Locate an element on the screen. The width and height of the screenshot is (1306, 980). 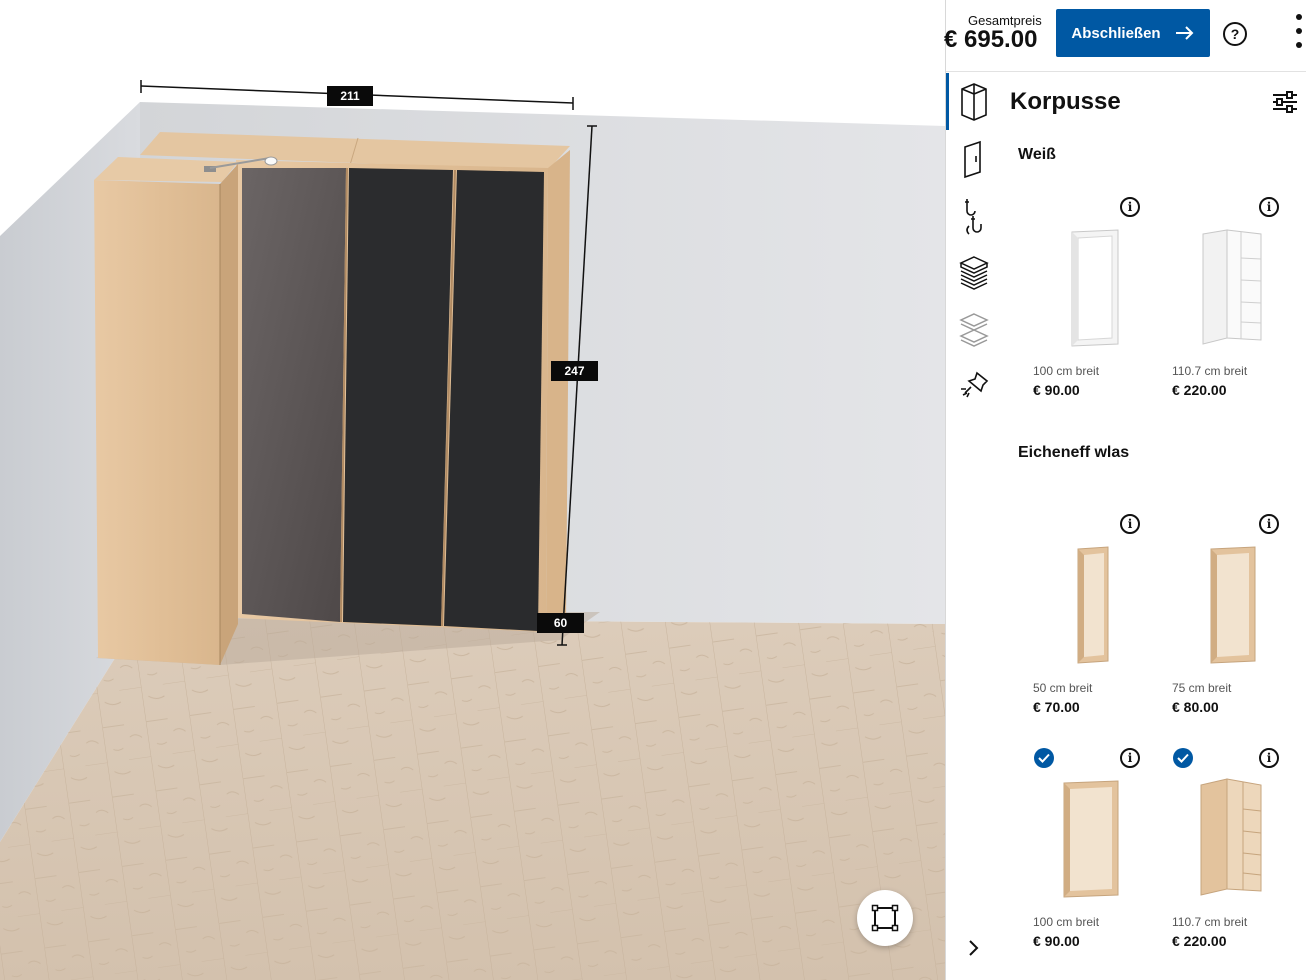
height-dimension-label: 247 is located at coordinates (574, 371).